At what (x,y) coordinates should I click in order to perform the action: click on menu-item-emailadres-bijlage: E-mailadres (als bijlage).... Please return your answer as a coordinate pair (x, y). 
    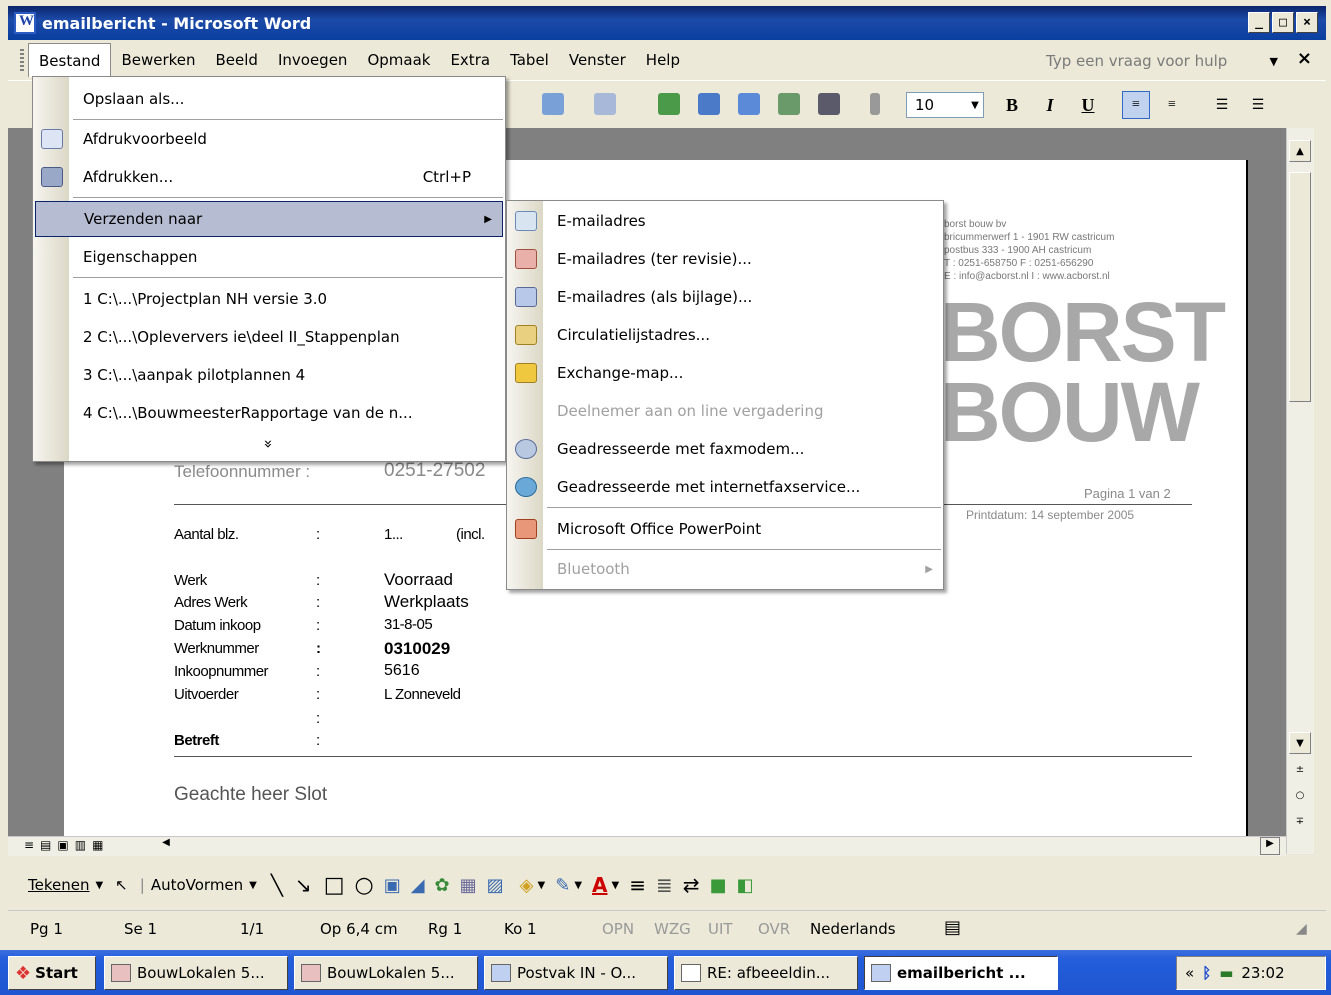
    Looking at the image, I should click on (725, 297).